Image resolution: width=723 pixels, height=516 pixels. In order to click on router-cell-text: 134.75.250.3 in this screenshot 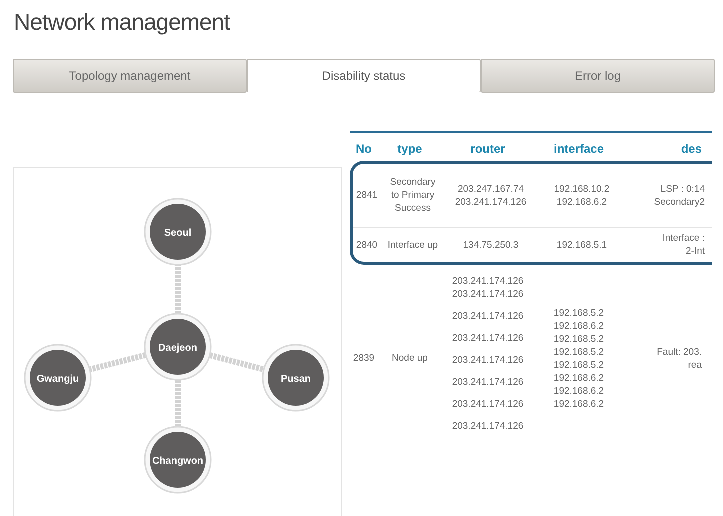, I will do `click(491, 245)`.